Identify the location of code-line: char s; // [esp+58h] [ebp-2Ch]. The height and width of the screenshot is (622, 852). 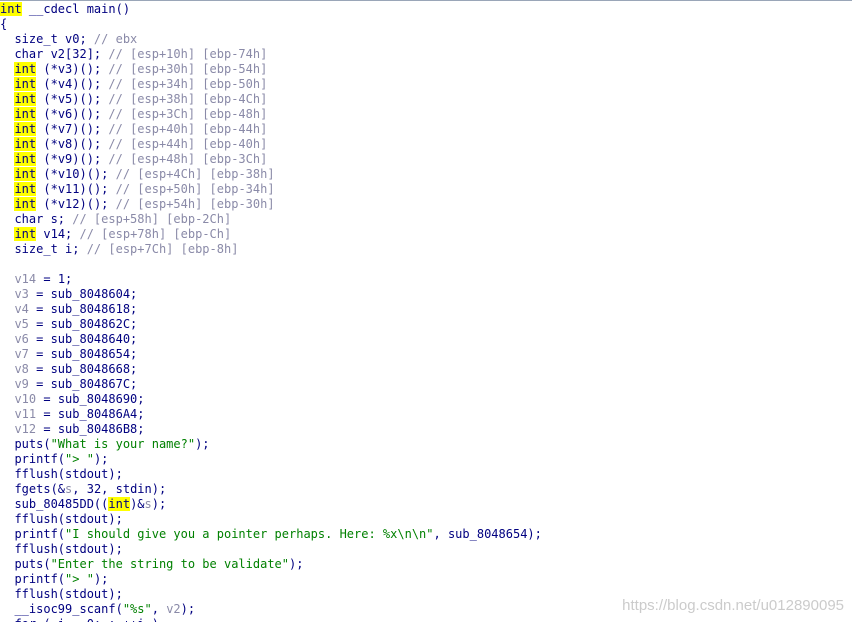
(271, 219).